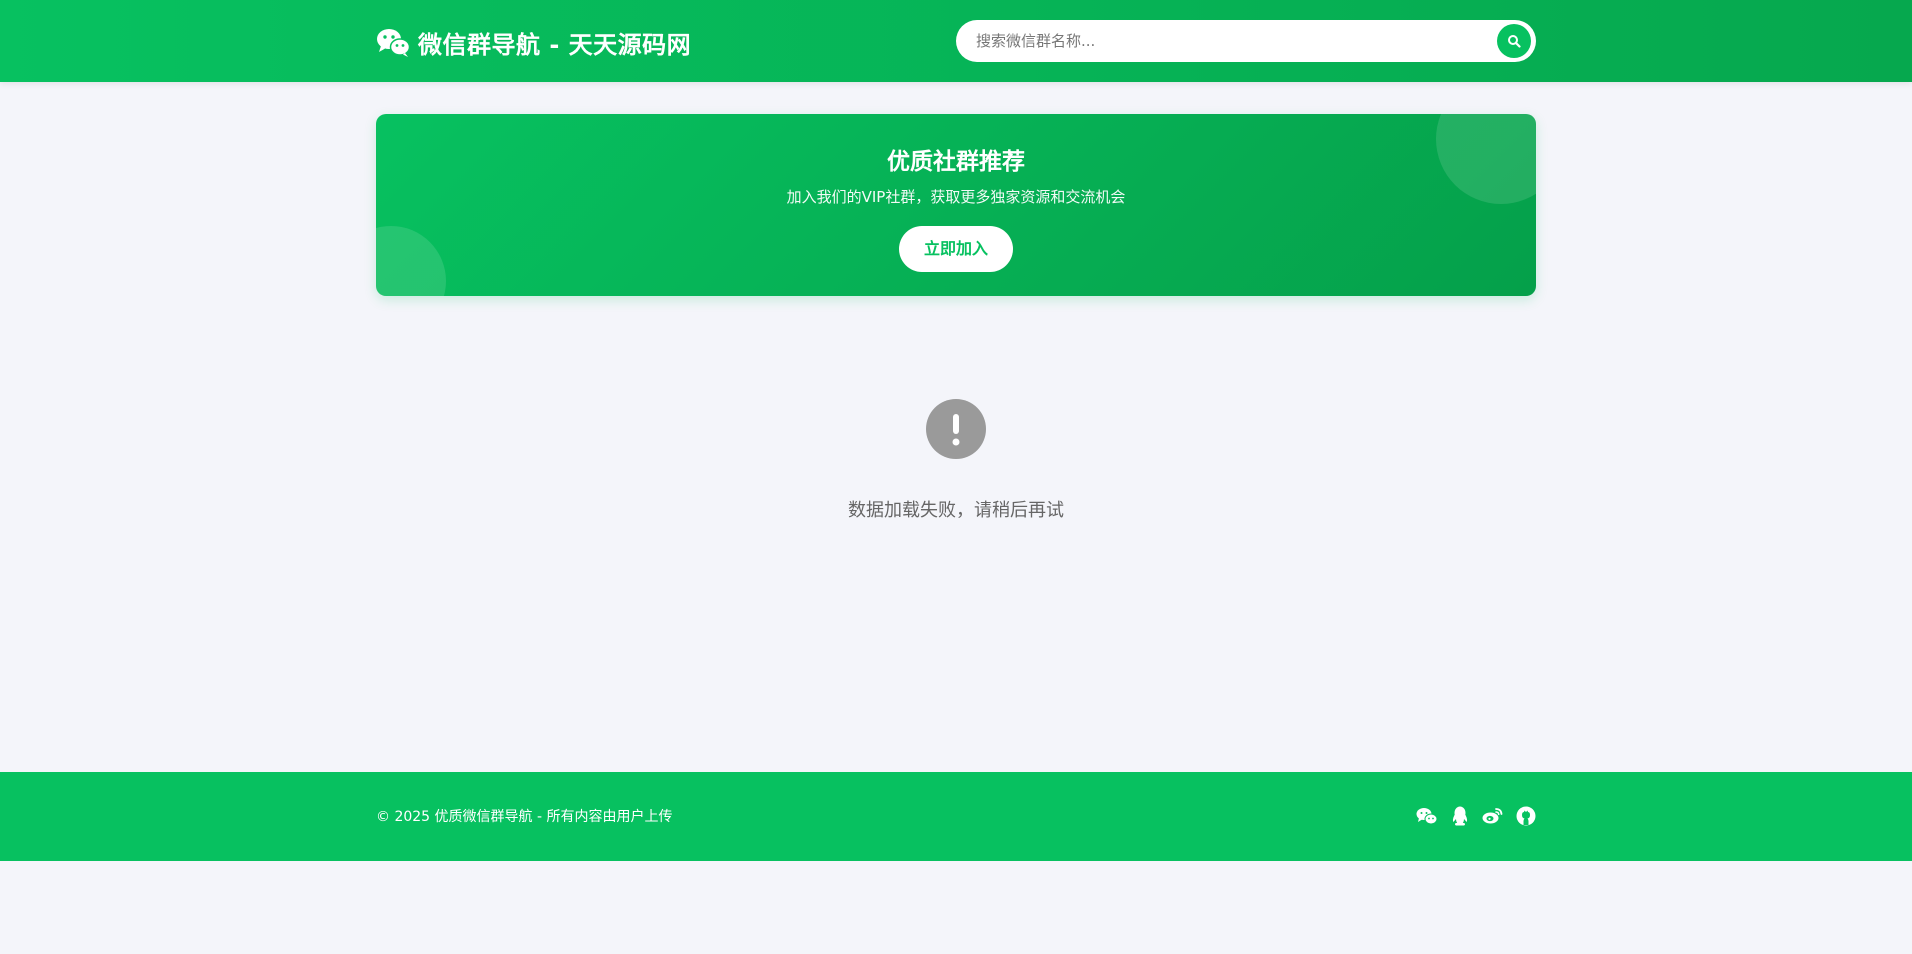 The width and height of the screenshot is (1912, 954). I want to click on search-button, so click(1514, 41).